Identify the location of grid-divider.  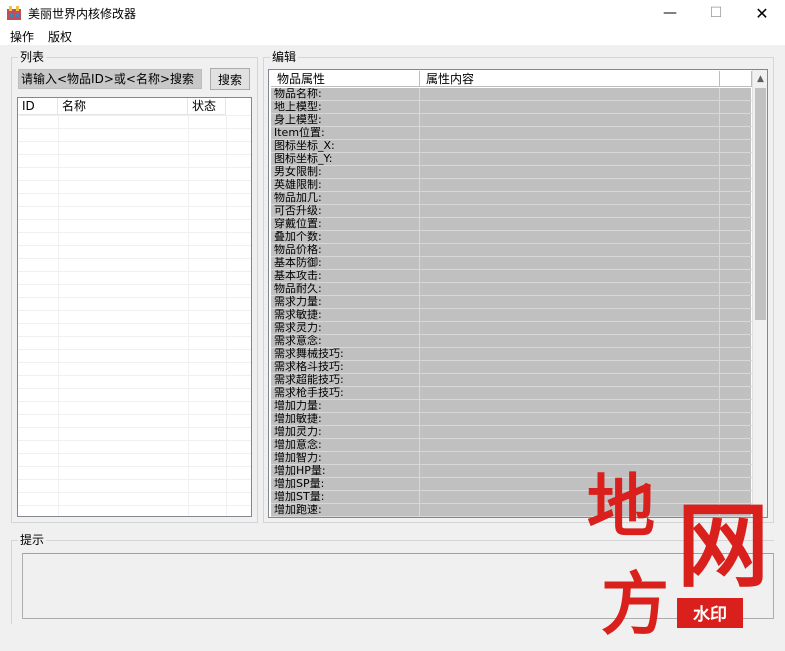
(58, 315).